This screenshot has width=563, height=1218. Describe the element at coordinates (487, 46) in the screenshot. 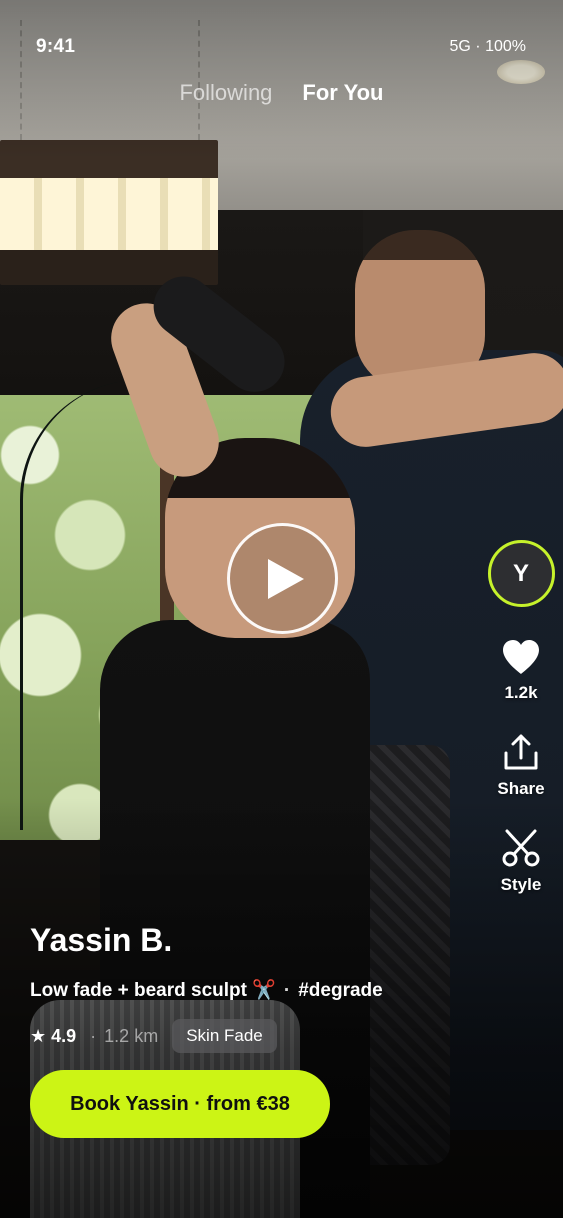

I see `status-network-battery: 5G · 100%` at that location.